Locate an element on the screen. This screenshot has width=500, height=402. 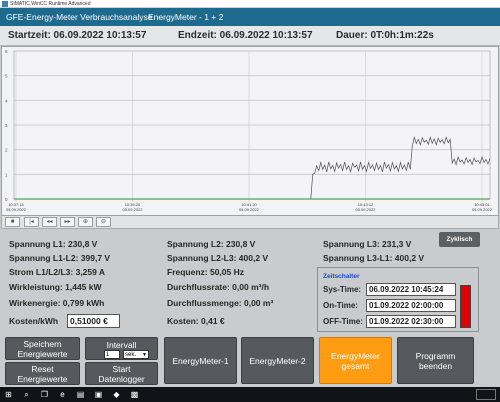
reset-energiewerte-button: Reset Energiewerte is located at coordinates (42, 373).